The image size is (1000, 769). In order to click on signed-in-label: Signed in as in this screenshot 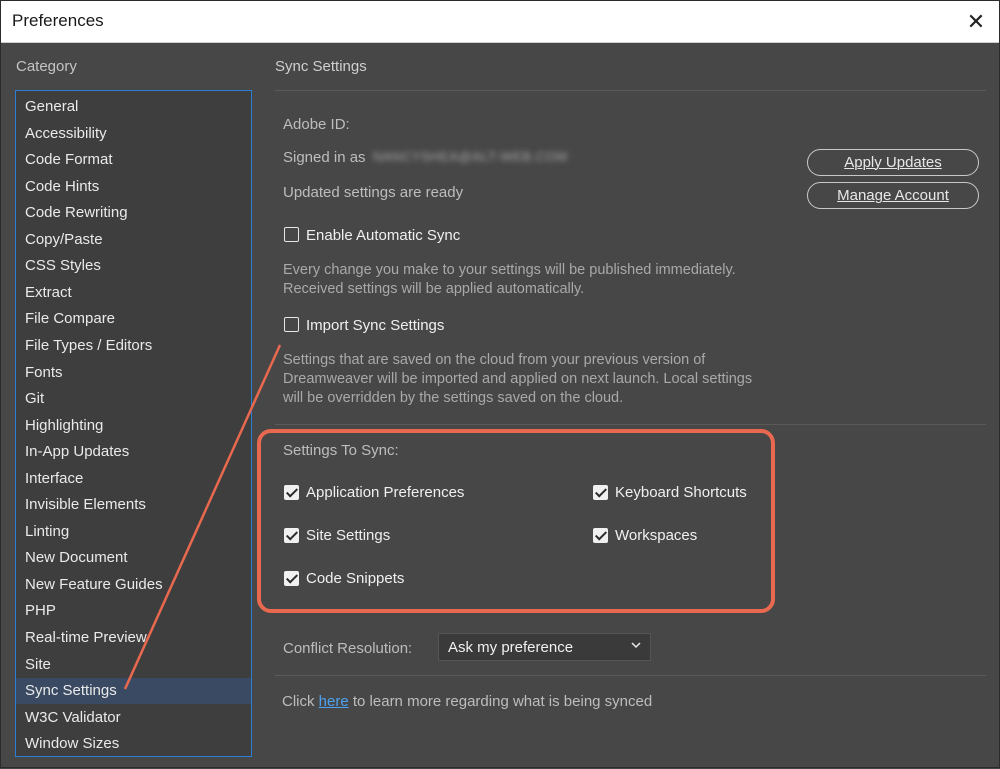, I will do `click(324, 157)`.